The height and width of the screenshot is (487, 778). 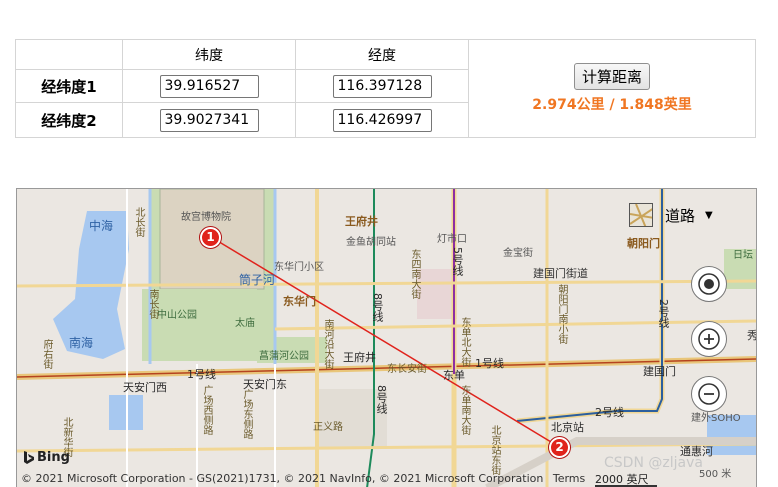 I want to click on action-cell: 计算距离 2.974公里 / 1.848英里, so click(x=612, y=88).